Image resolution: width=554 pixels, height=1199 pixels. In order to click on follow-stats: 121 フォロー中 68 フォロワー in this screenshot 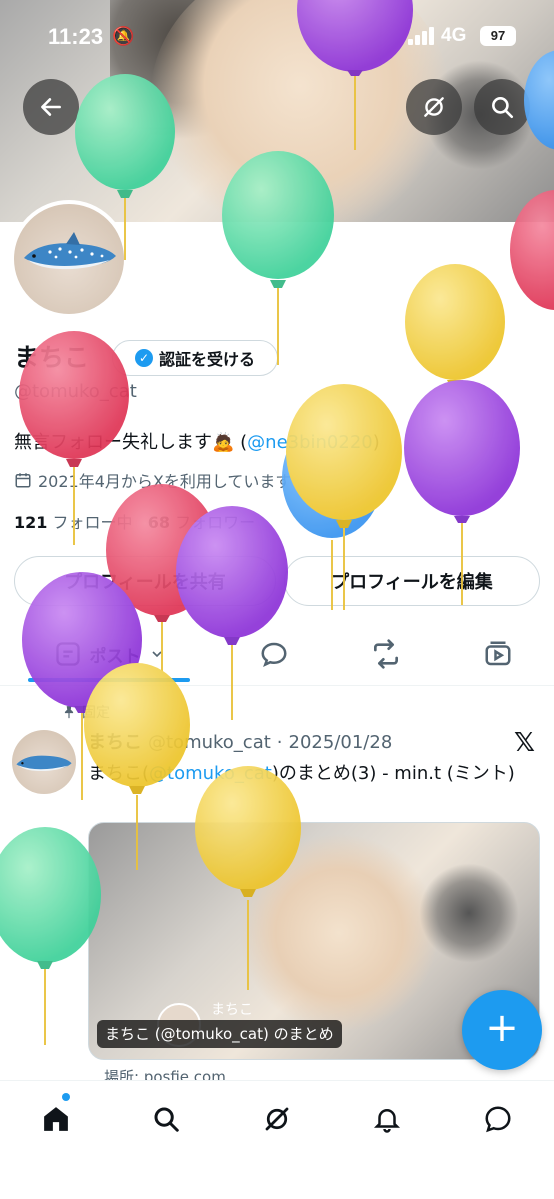, I will do `click(134, 521)`.